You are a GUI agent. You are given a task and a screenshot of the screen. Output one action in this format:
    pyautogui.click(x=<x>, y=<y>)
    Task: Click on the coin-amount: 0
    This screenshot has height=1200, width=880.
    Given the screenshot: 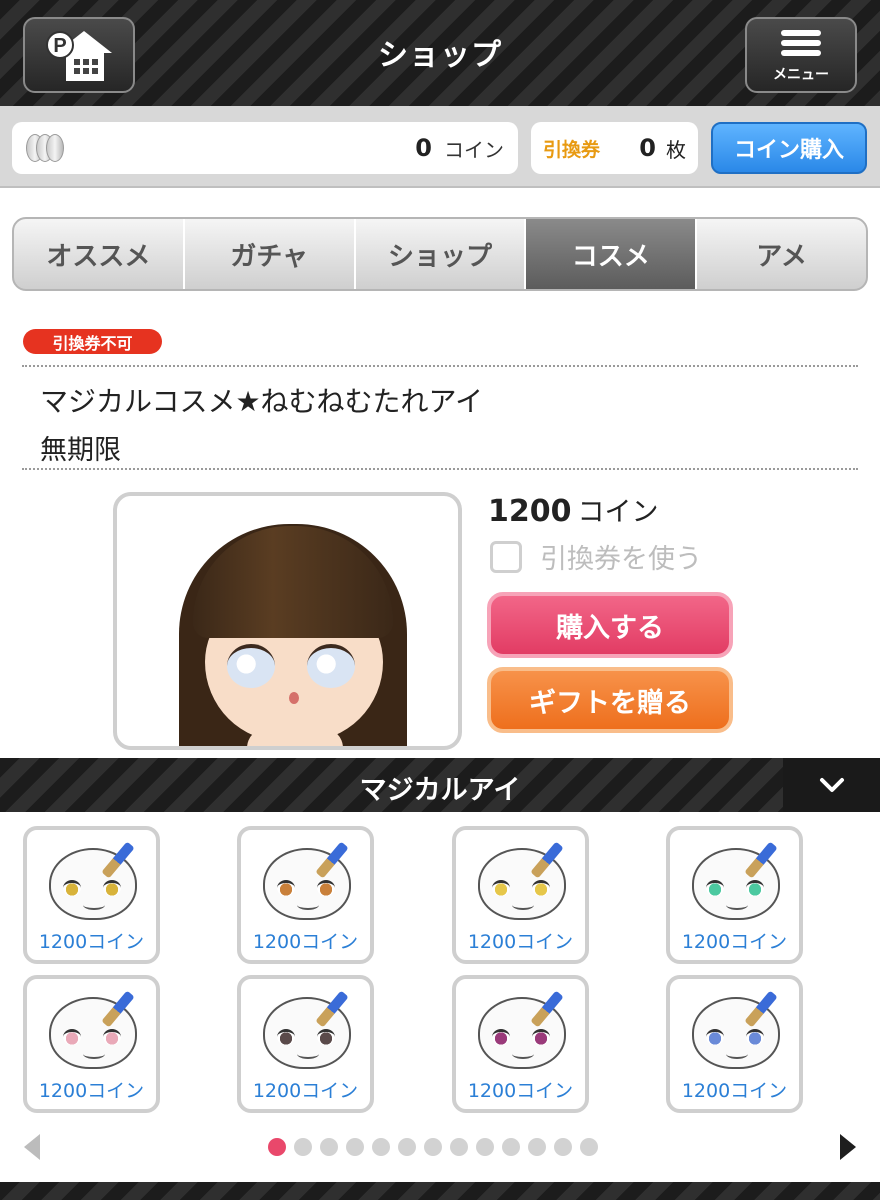 What is the action you would take?
    pyautogui.click(x=423, y=148)
    